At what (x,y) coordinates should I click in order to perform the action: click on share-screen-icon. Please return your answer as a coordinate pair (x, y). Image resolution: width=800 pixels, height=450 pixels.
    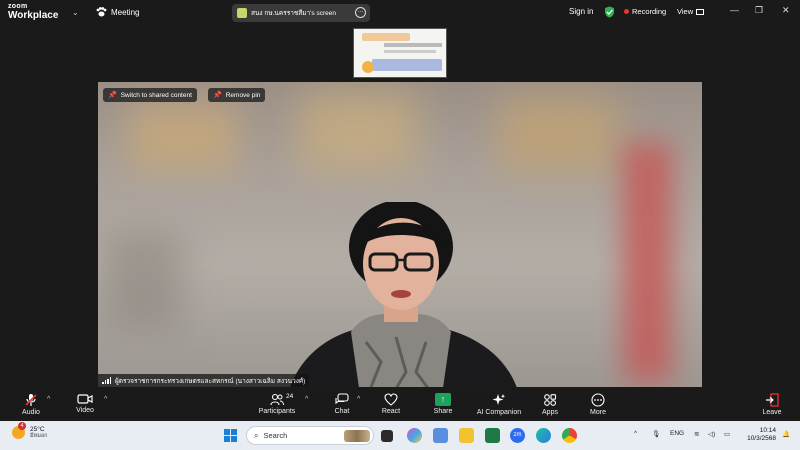
    Looking at the image, I should click on (242, 13).